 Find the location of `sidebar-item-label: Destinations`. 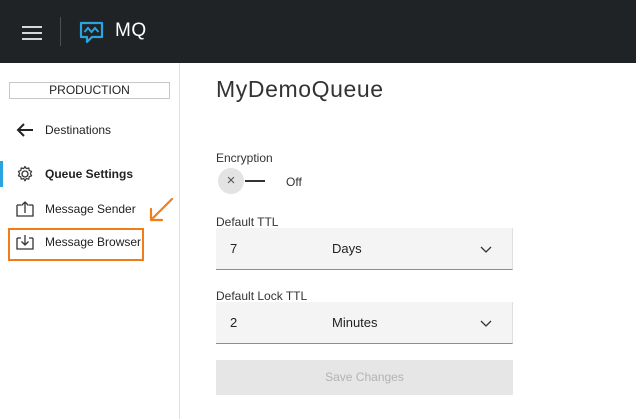

sidebar-item-label: Destinations is located at coordinates (78, 130).